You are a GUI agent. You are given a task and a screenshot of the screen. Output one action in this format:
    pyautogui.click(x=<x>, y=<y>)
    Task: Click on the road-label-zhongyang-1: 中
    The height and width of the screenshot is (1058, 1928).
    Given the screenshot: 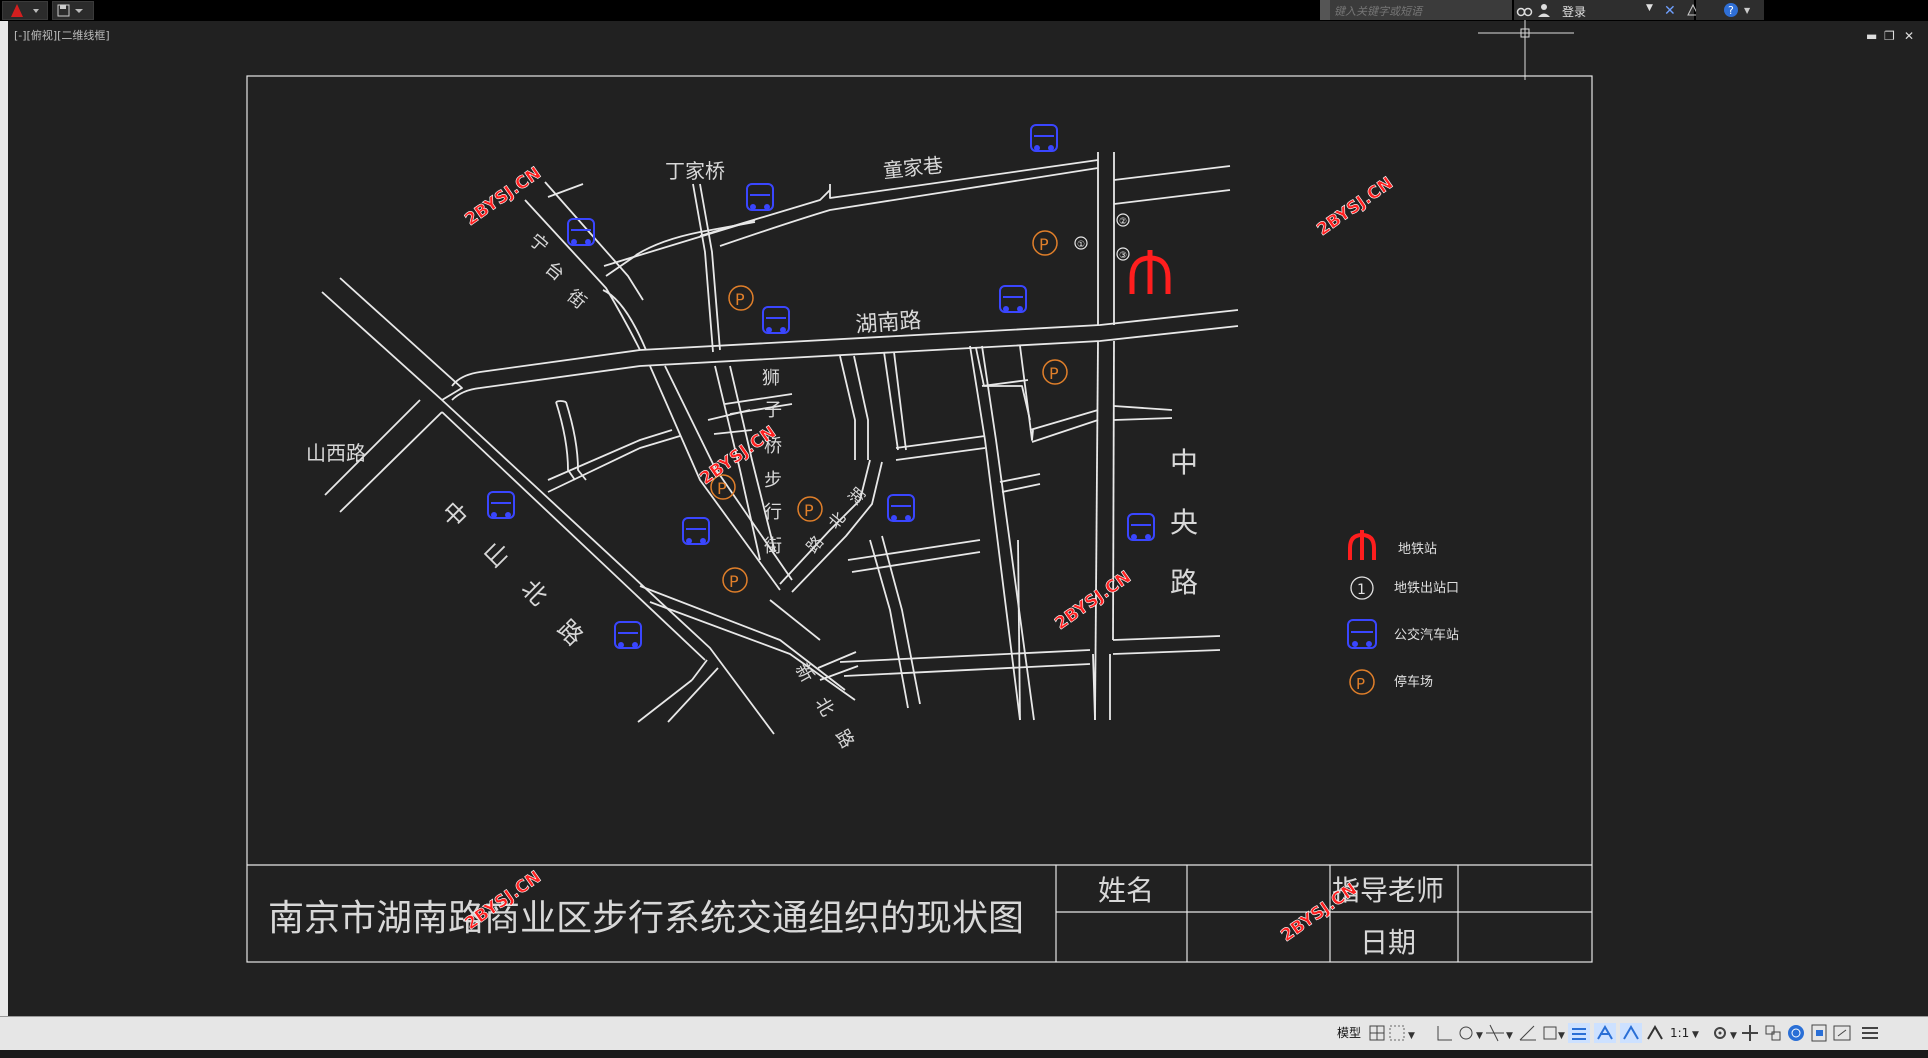 What is the action you would take?
    pyautogui.click(x=1184, y=462)
    